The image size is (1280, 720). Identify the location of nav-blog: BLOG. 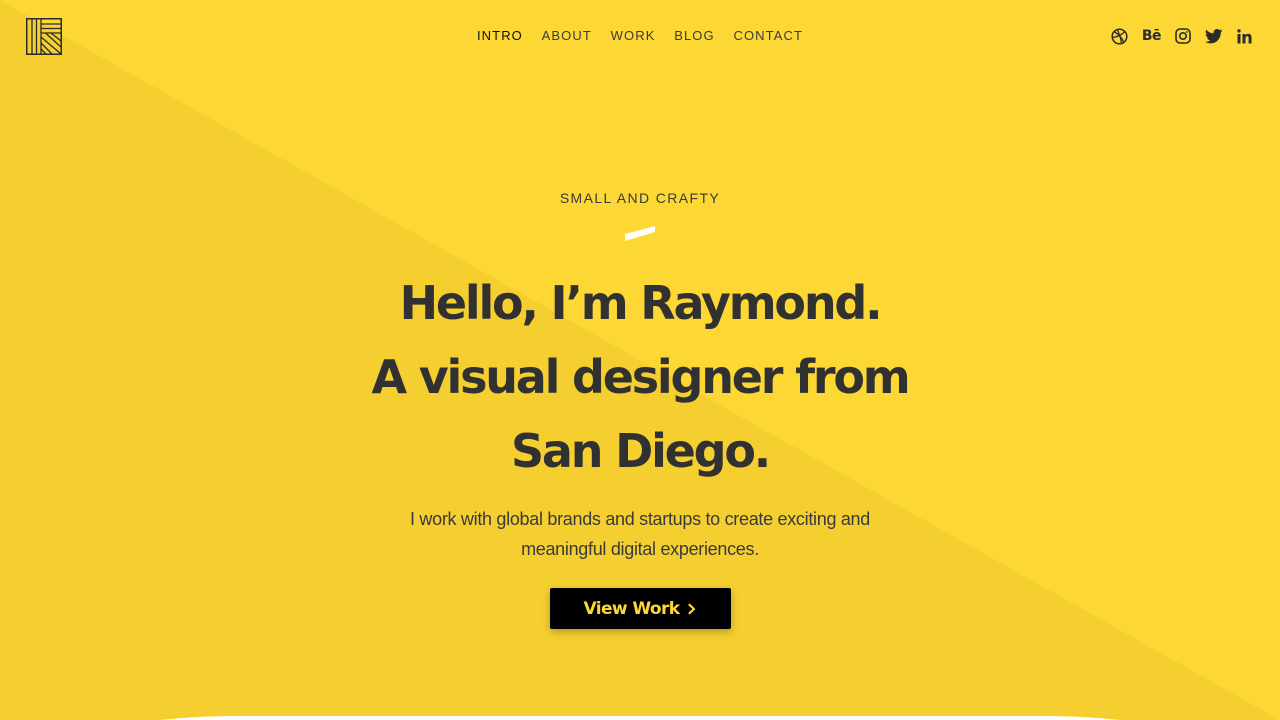
(694, 35).